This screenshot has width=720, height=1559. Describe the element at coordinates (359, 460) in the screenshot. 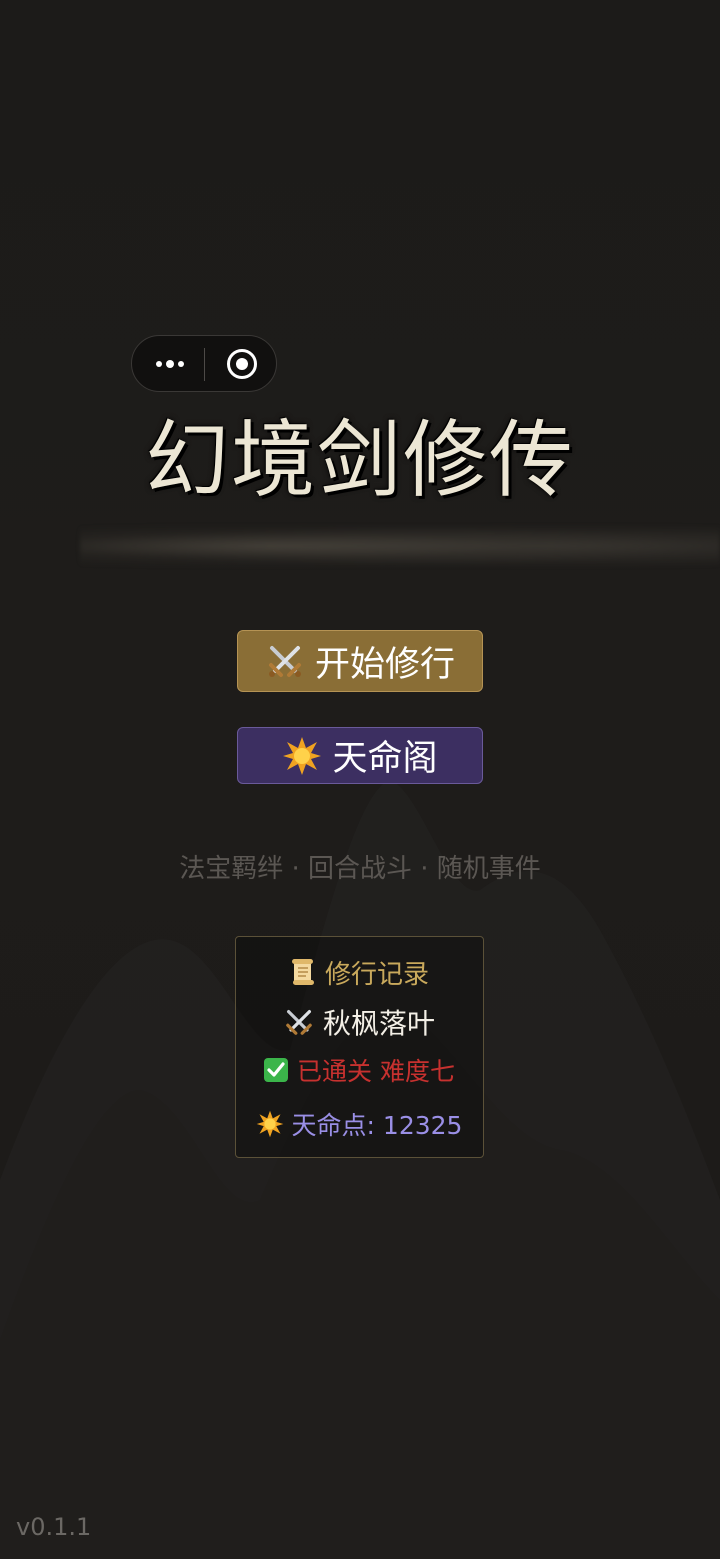

I see `game-title: 幻境剑修传` at that location.